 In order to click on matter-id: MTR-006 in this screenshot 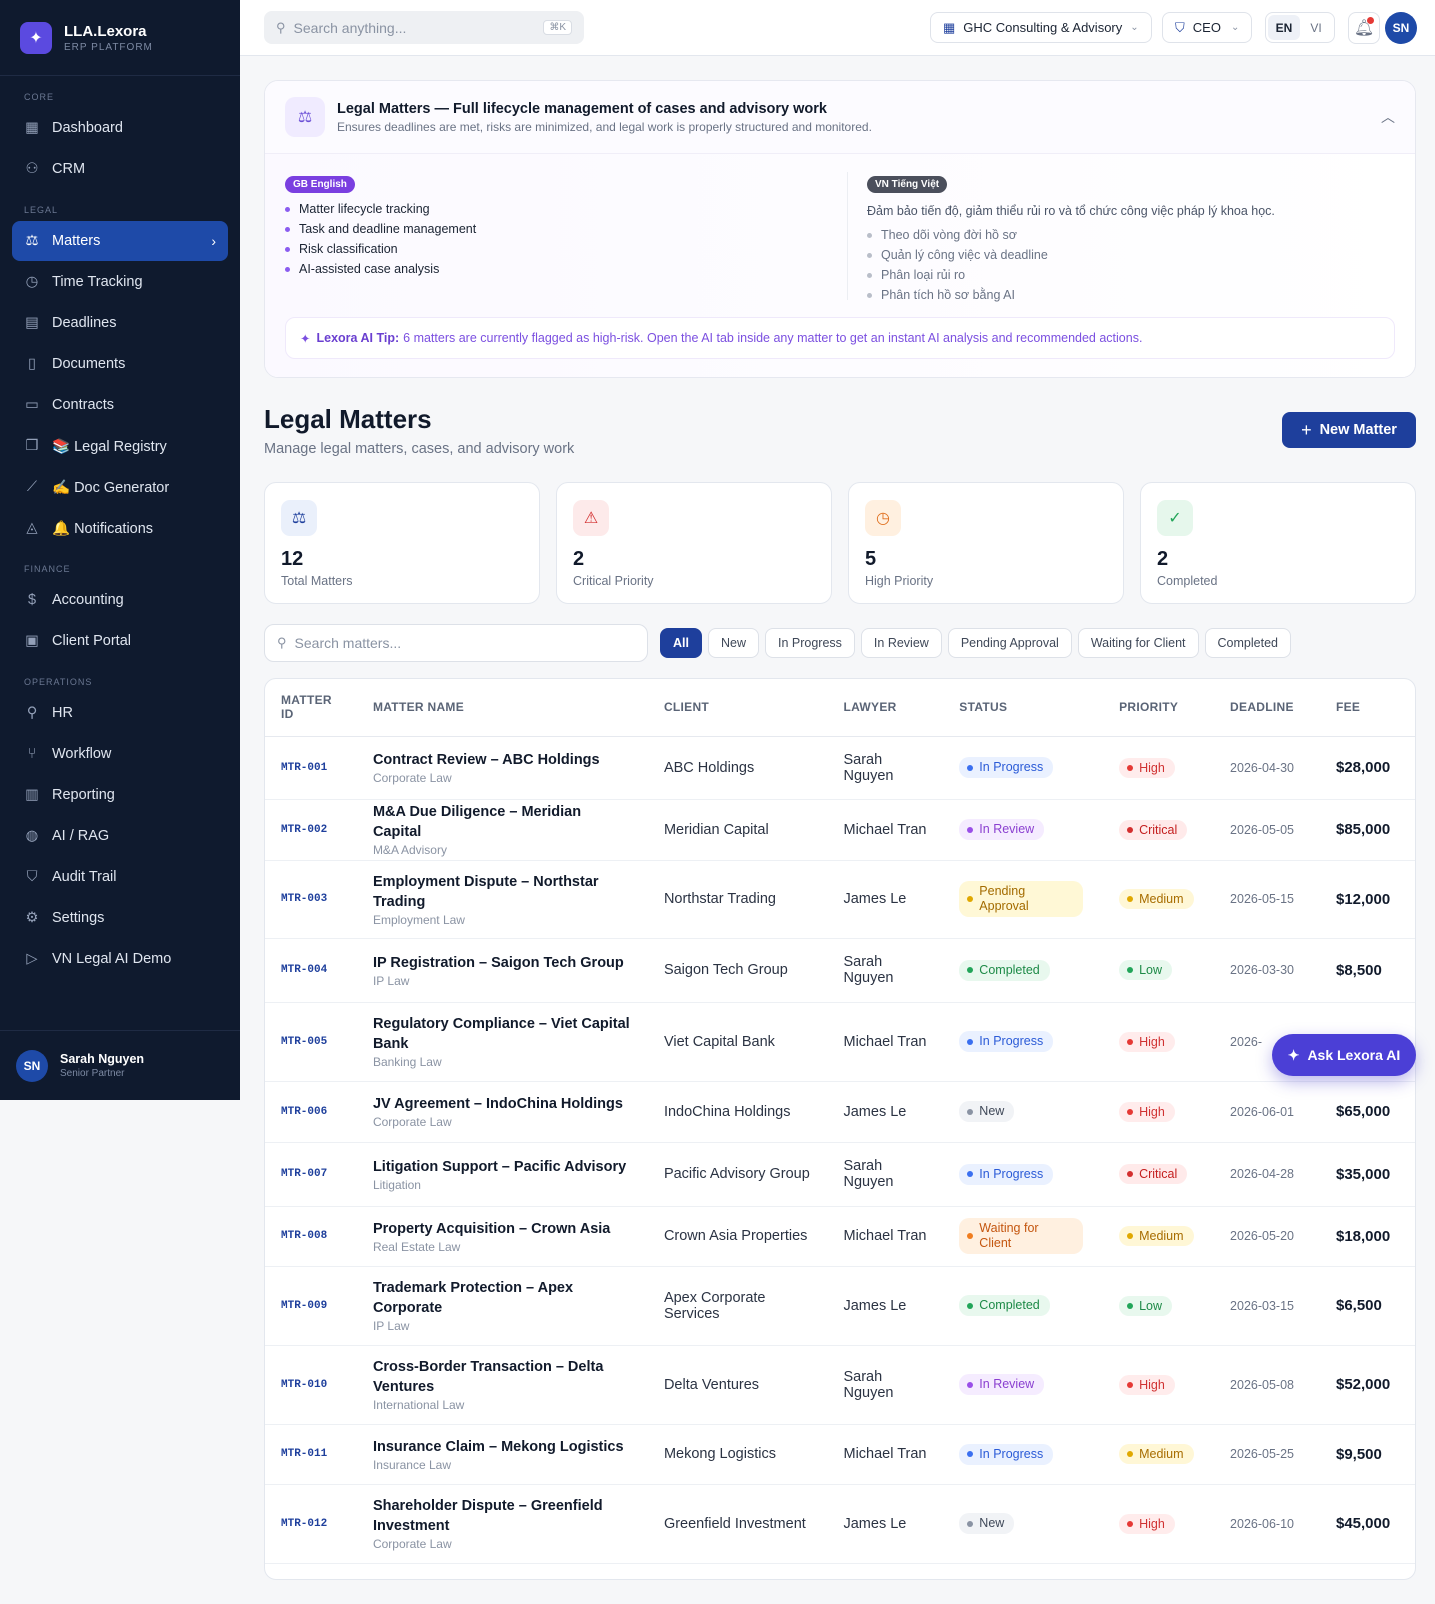, I will do `click(311, 1112)`.